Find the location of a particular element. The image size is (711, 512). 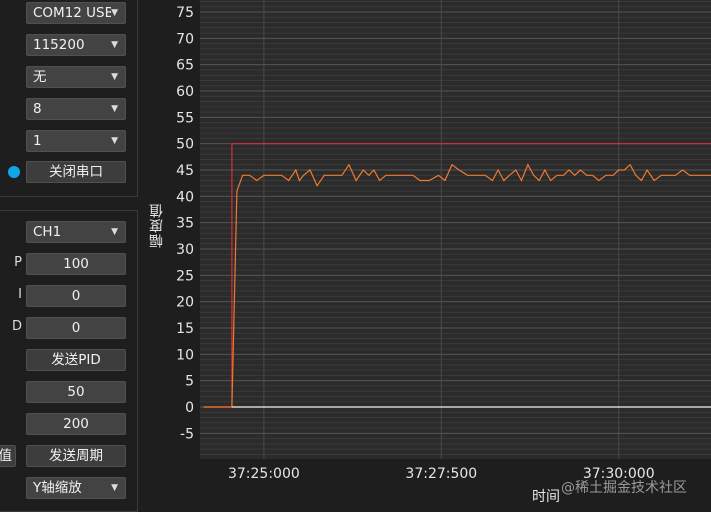

y-tick-label: 35 is located at coordinates (185, 224).